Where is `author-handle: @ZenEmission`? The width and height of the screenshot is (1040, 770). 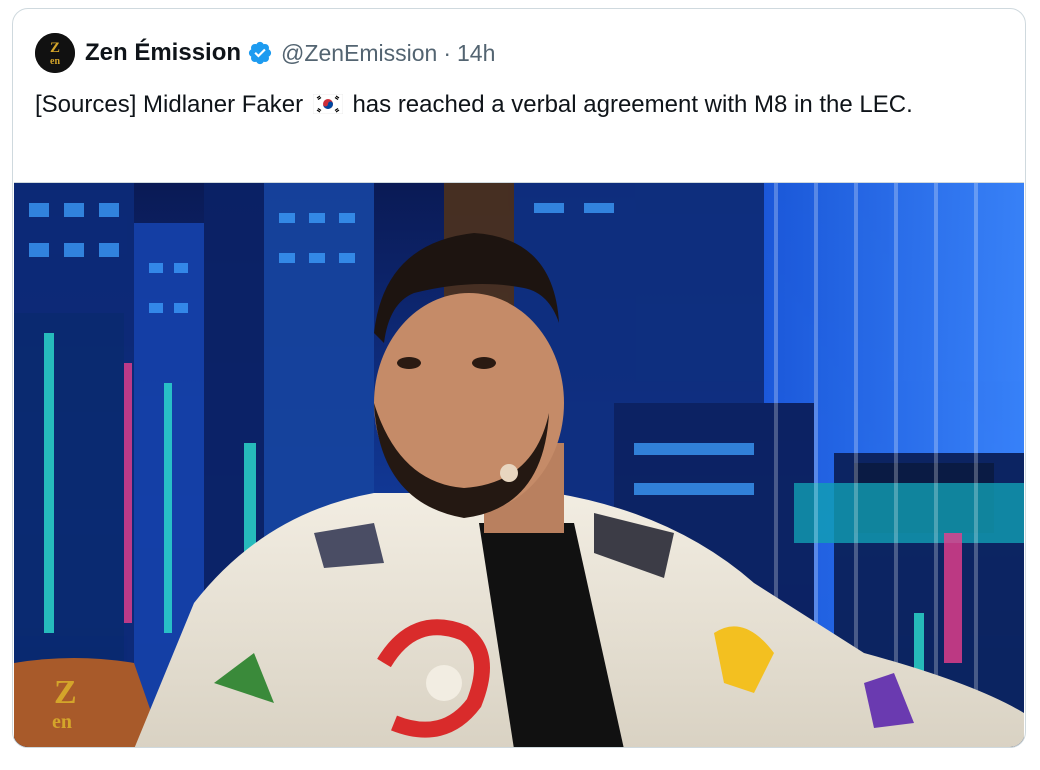
author-handle: @ZenEmission is located at coordinates (359, 53).